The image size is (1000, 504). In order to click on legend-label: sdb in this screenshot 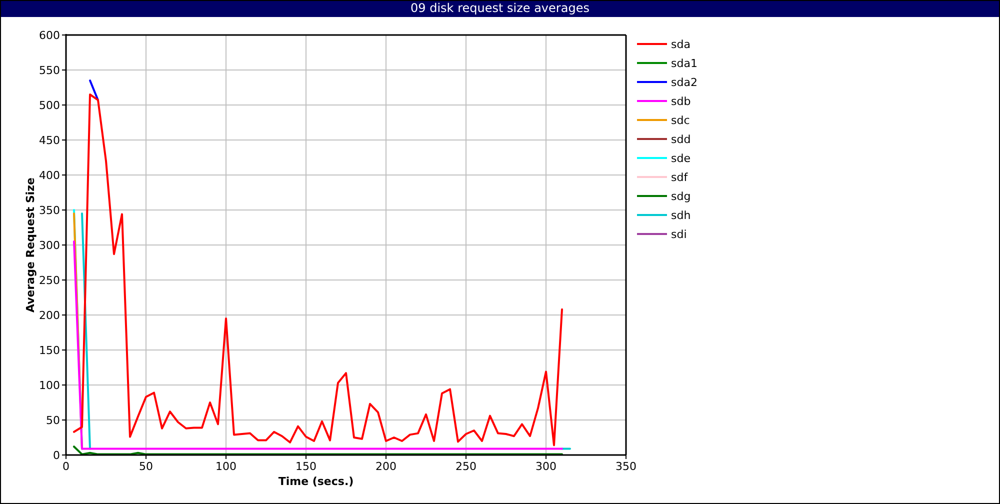, I will do `click(681, 101)`.